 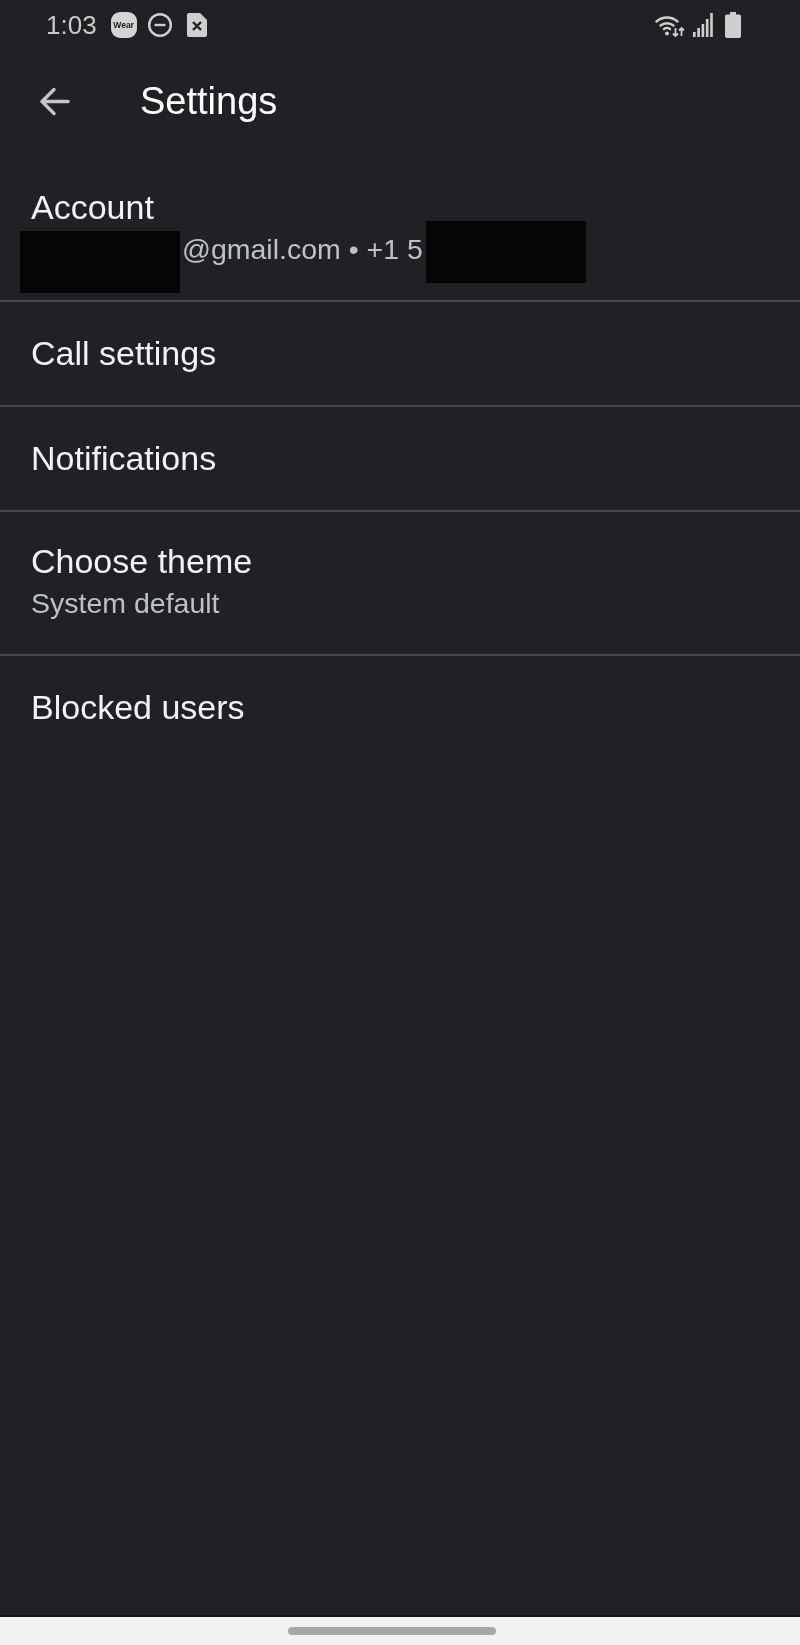 I want to click on status-time: 1:03, so click(x=71, y=25).